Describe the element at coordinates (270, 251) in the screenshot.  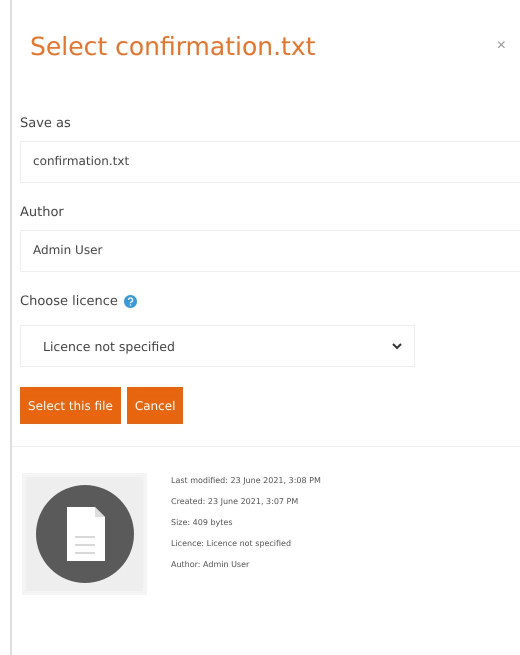
I see `input-field: Admin User` at that location.